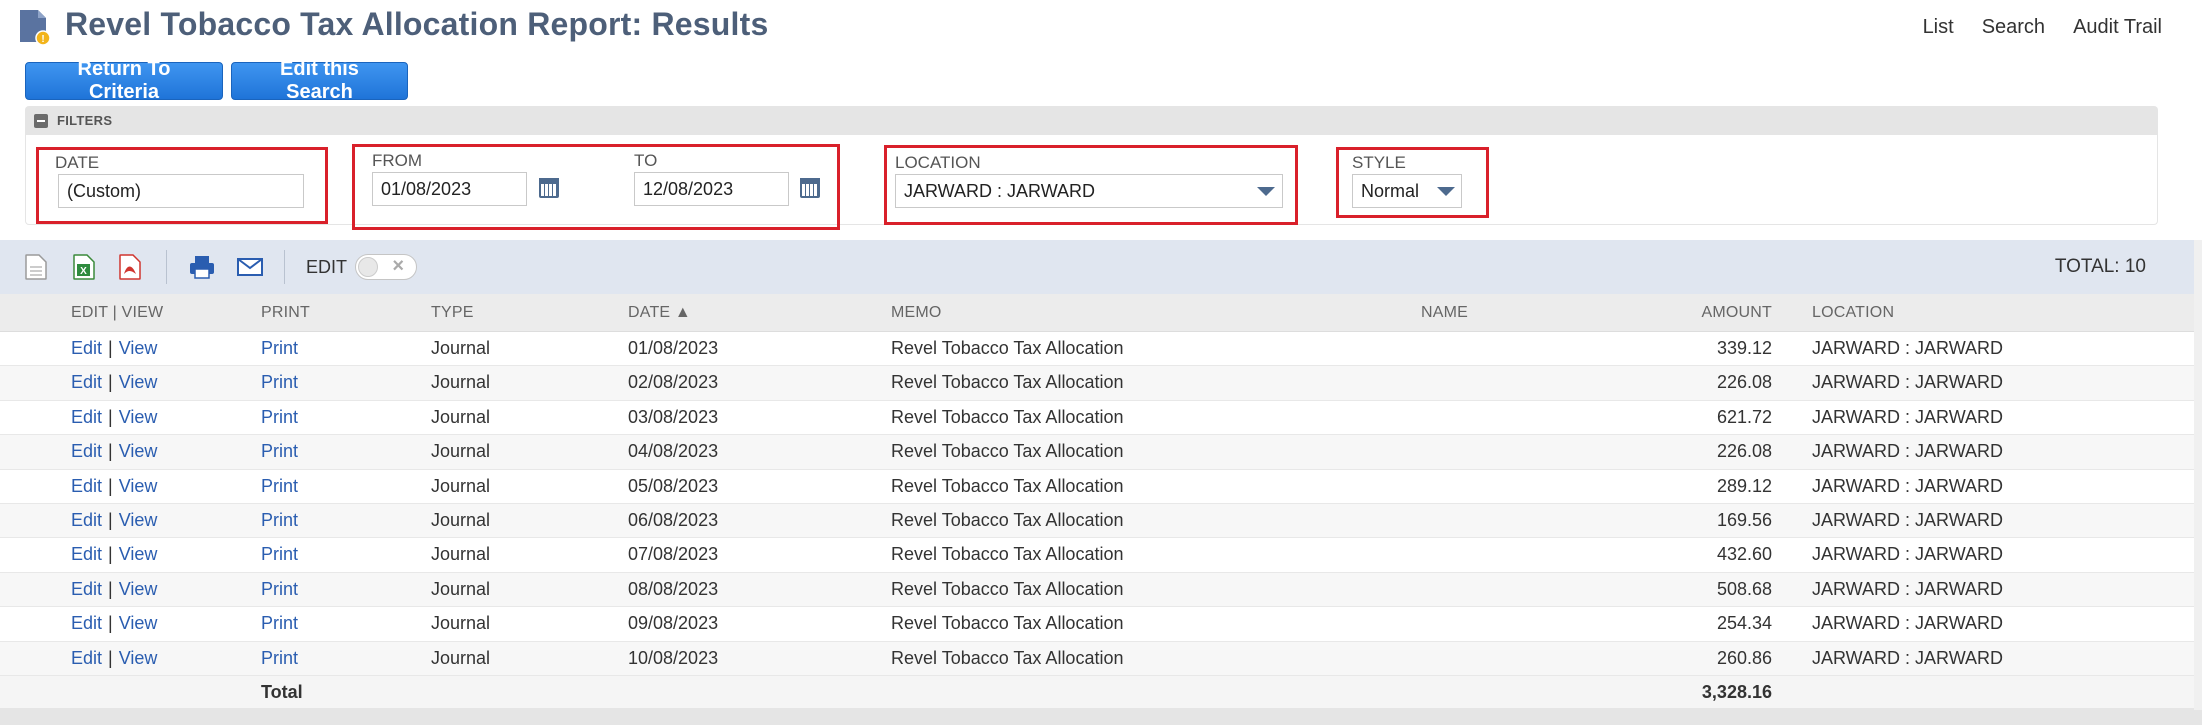  I want to click on column-header-print: PRINT, so click(285, 313).